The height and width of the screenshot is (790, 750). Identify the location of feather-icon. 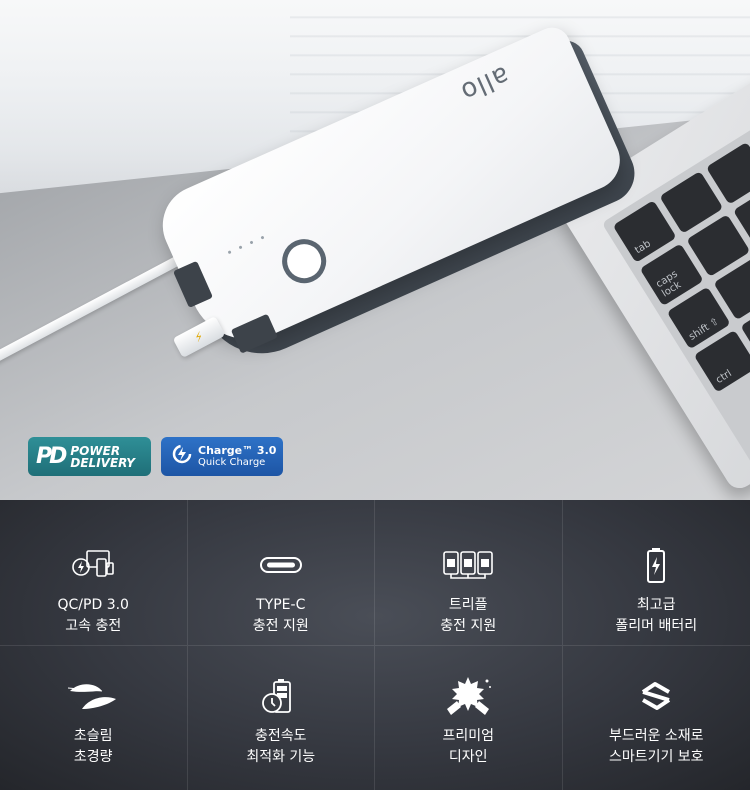
(93, 696).